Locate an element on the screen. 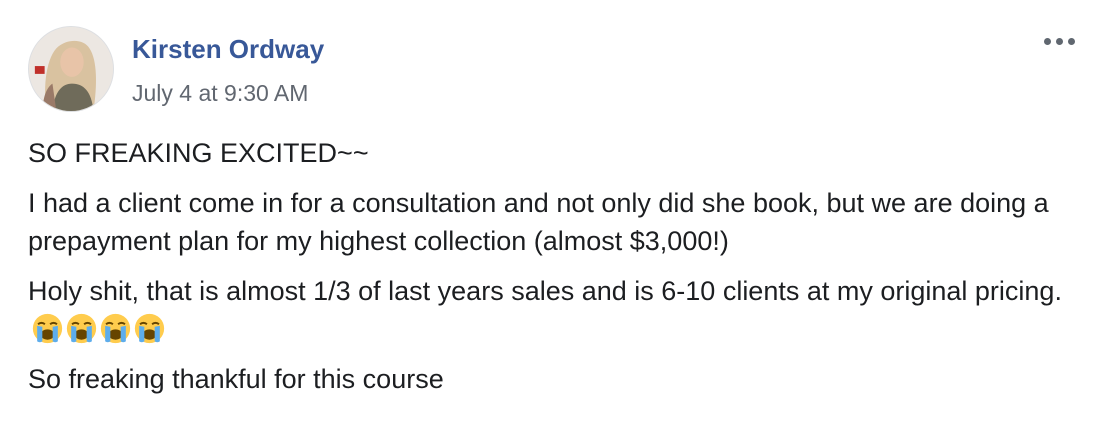 This screenshot has width=1094, height=441. emoji-group is located at coordinates (98, 328).